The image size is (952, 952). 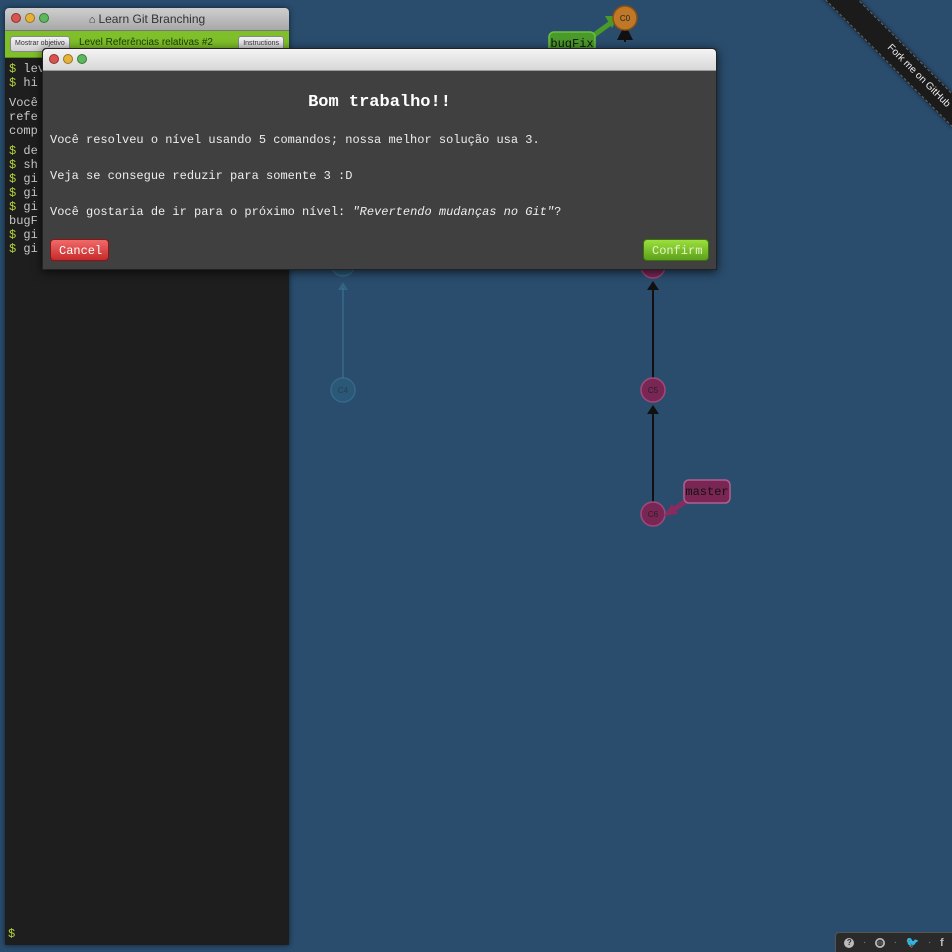 What do you see at coordinates (79, 250) in the screenshot?
I see `cancel-button: Cancel` at bounding box center [79, 250].